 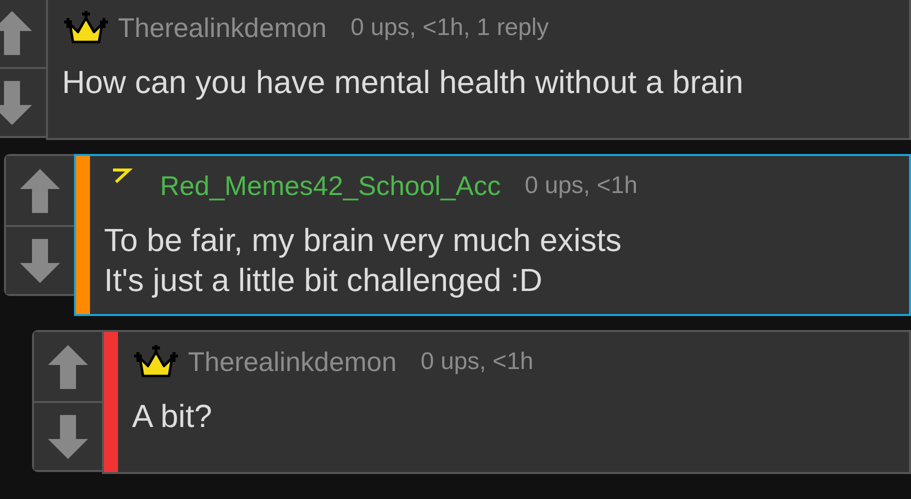 What do you see at coordinates (324, 280) in the screenshot?
I see `comment-text: It's just a little bit challenged :D` at bounding box center [324, 280].